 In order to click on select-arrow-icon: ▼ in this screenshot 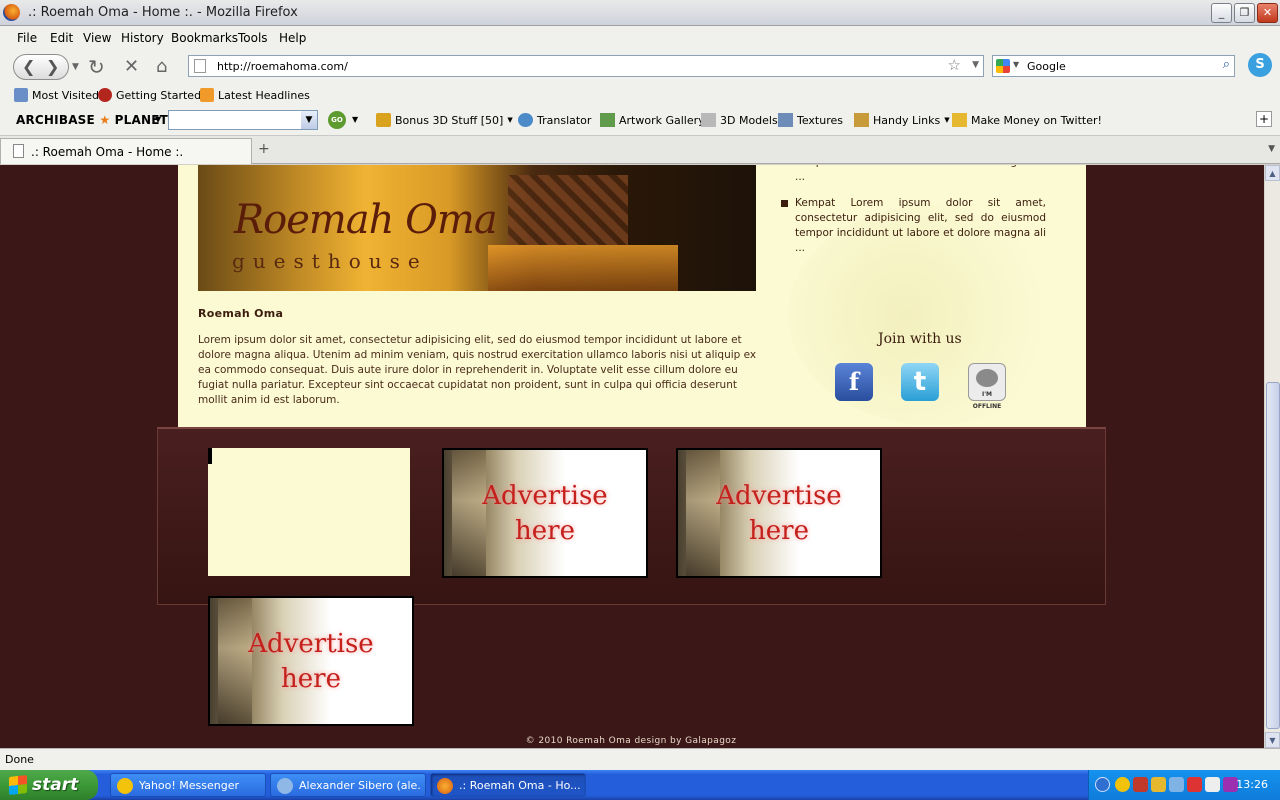, I will do `click(309, 120)`.